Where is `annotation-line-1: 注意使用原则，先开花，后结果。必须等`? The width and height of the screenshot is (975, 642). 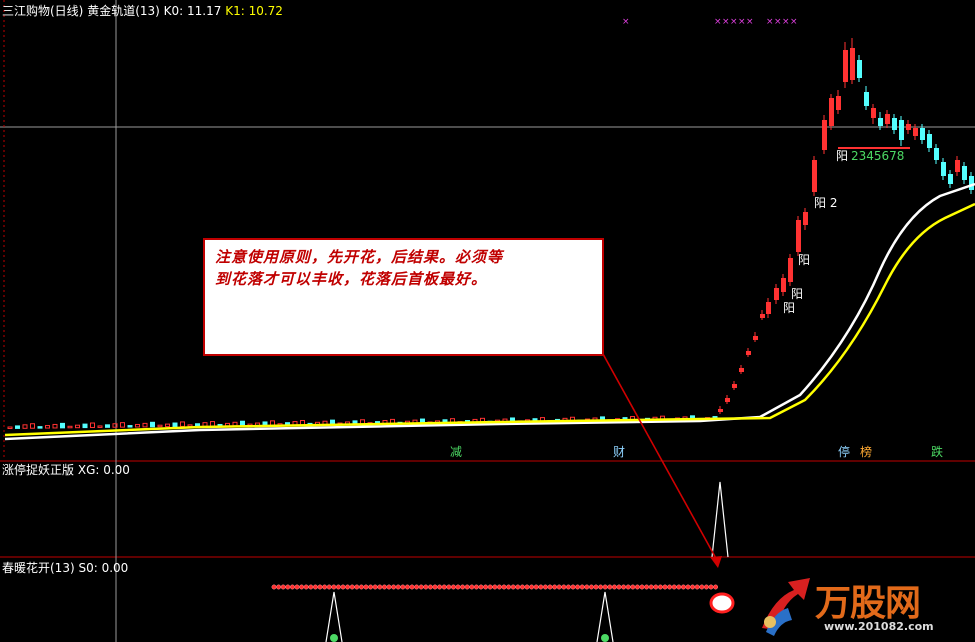 annotation-line-1: 注意使用原则，先开花，后结果。必须等 is located at coordinates (359, 257).